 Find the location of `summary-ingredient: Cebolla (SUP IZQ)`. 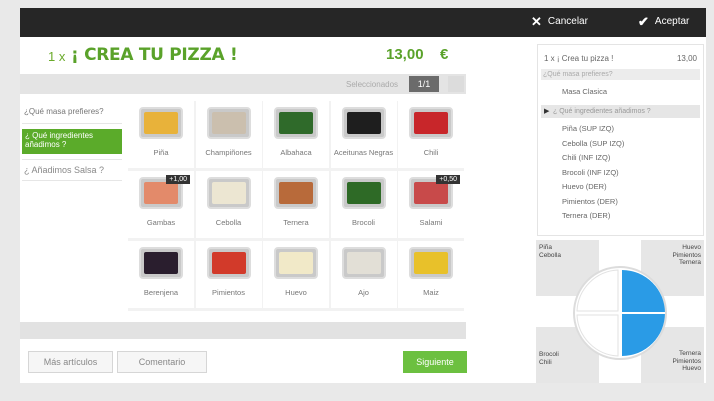

summary-ingredient: Cebolla (SUP IZQ) is located at coordinates (593, 143).